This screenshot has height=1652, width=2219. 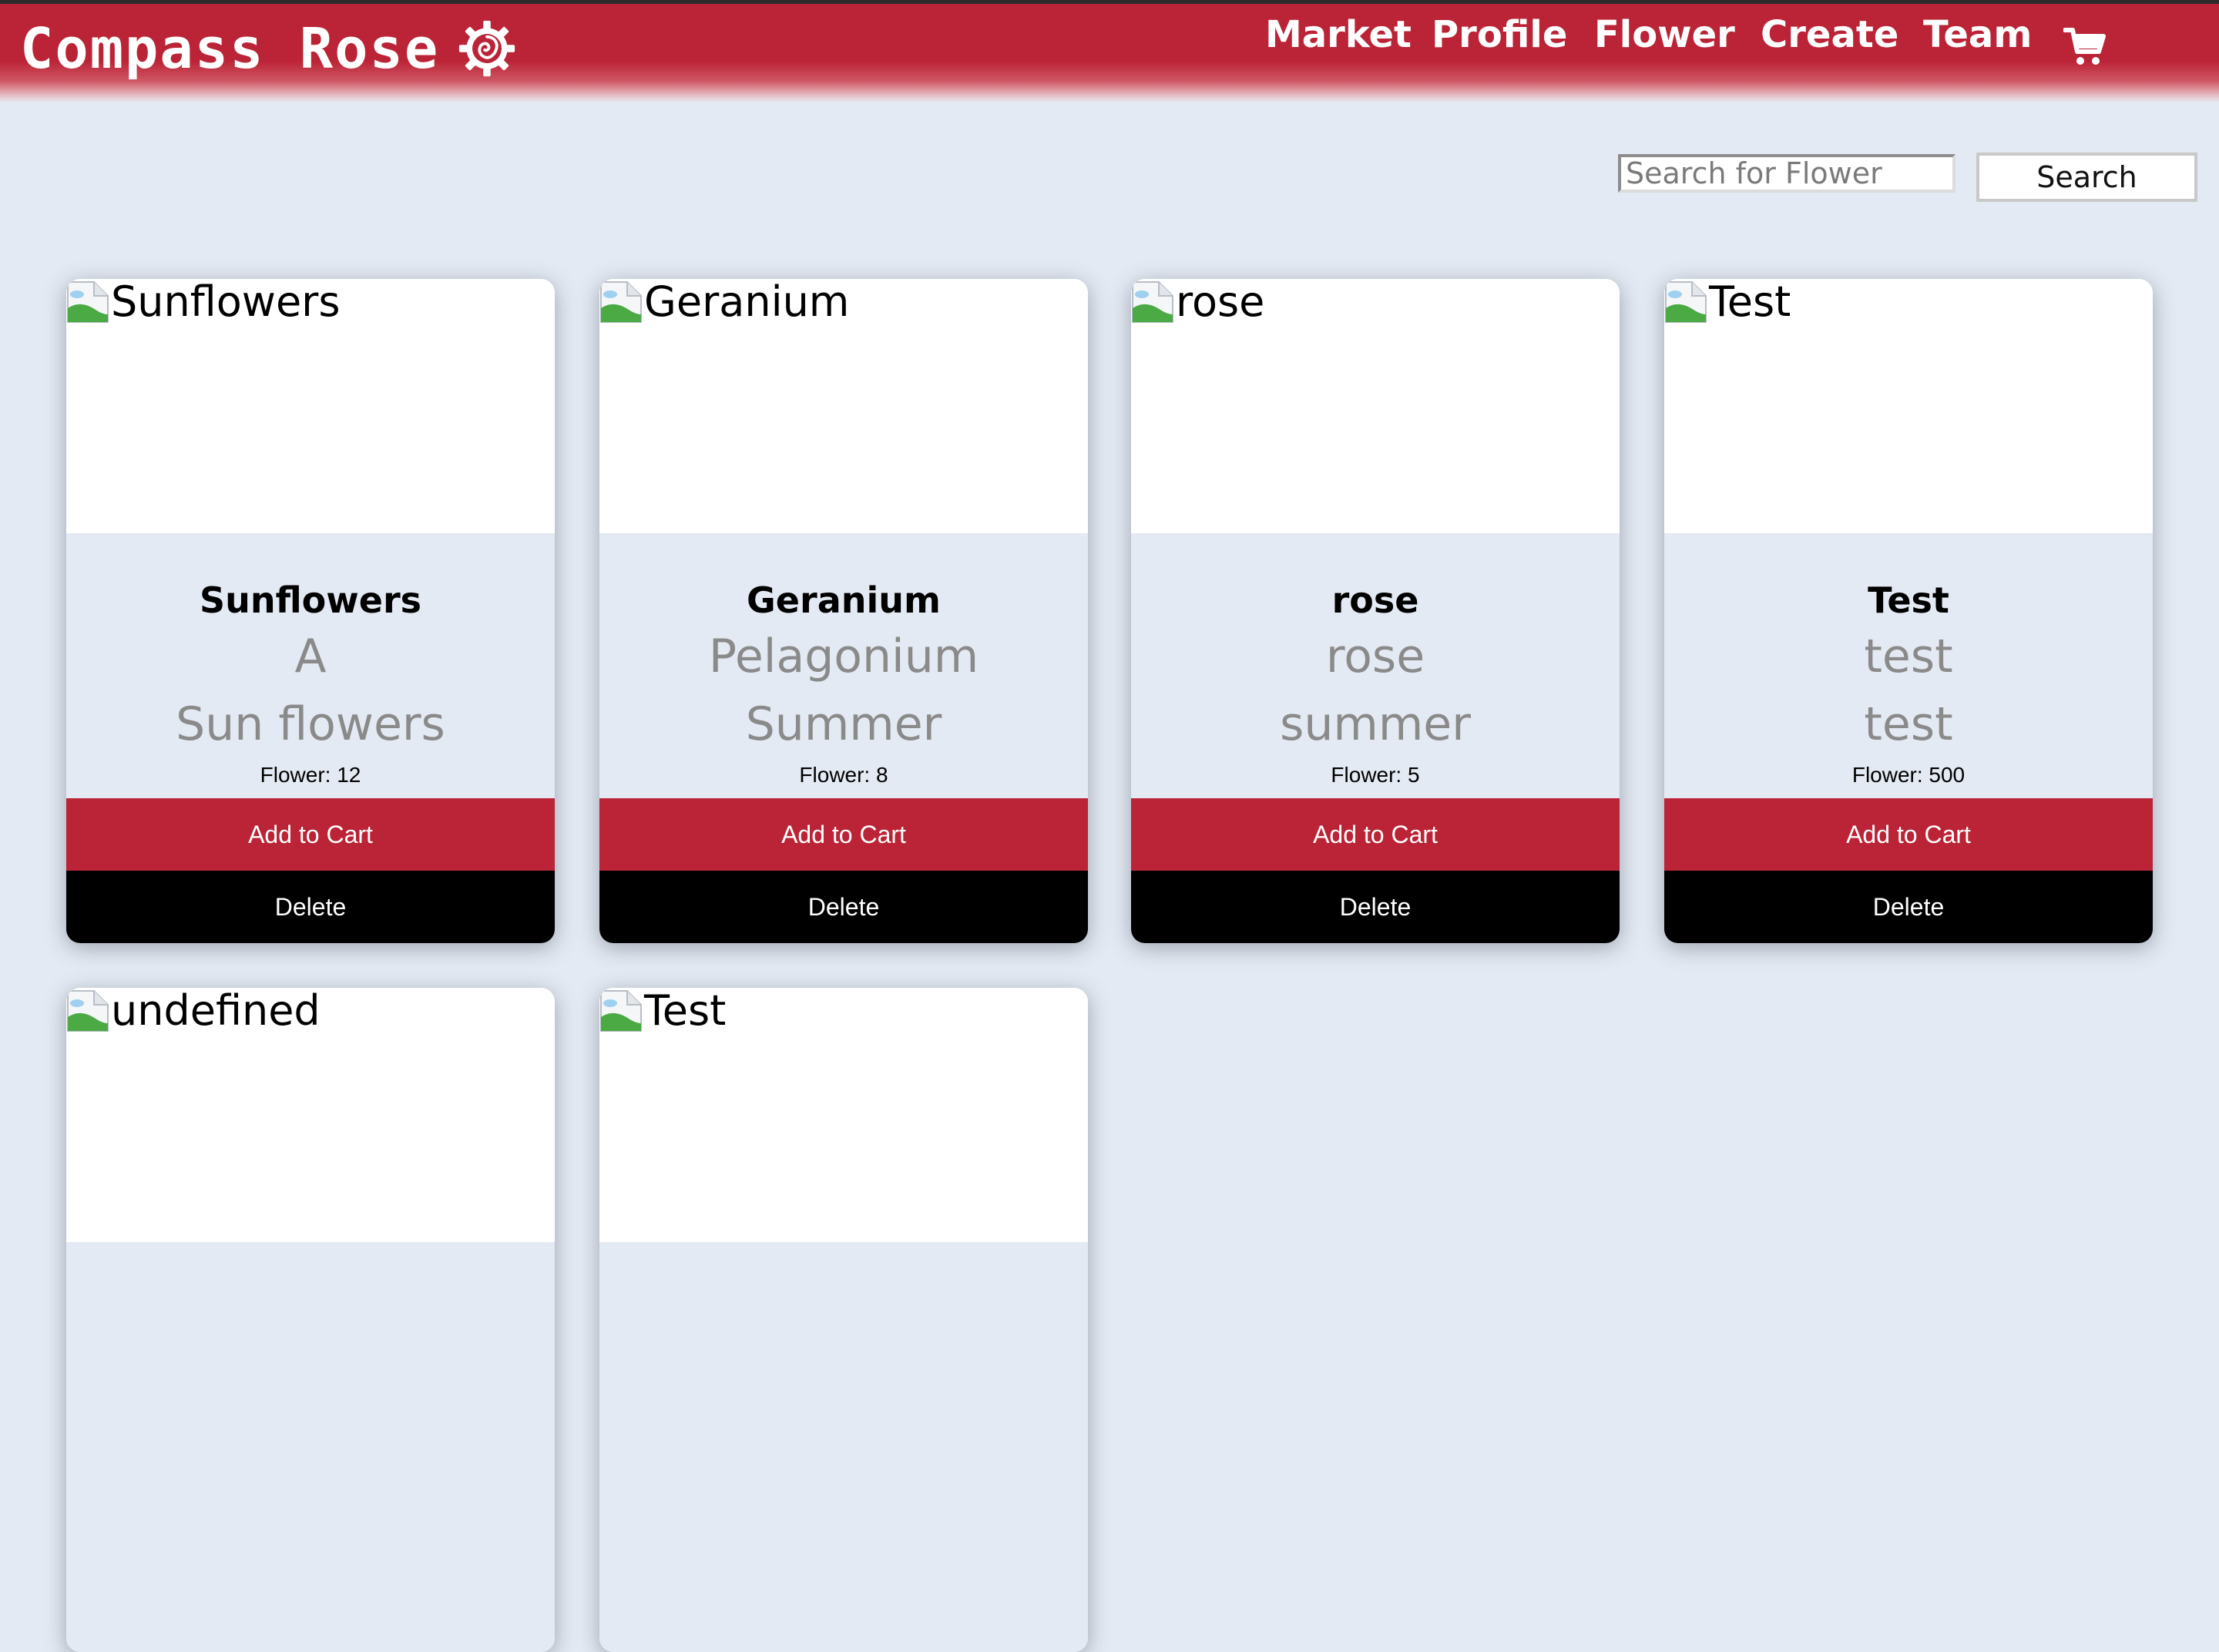 What do you see at coordinates (1664, 34) in the screenshot?
I see `nav-link-flower: Flower` at bounding box center [1664, 34].